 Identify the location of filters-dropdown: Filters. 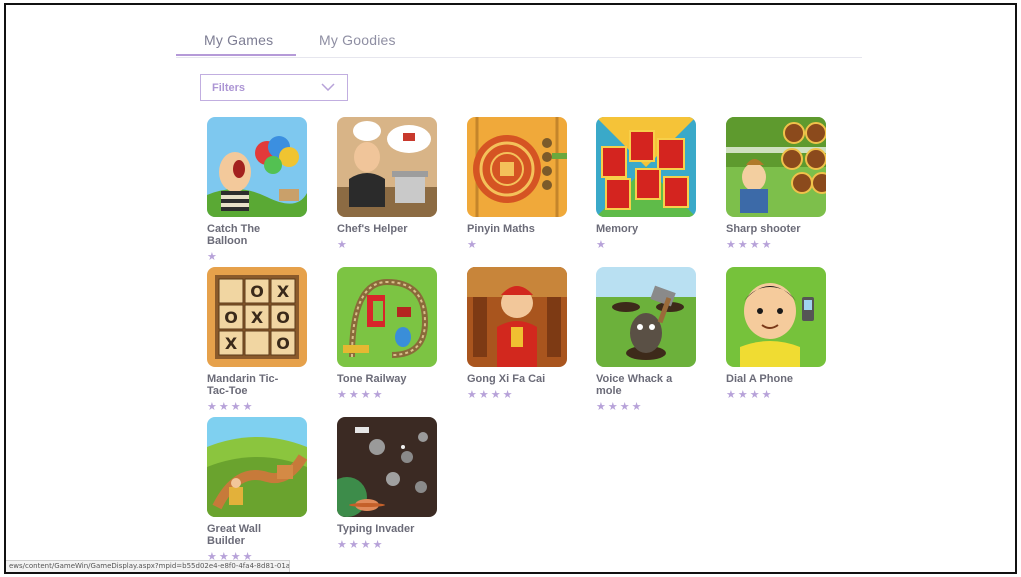
(274, 87).